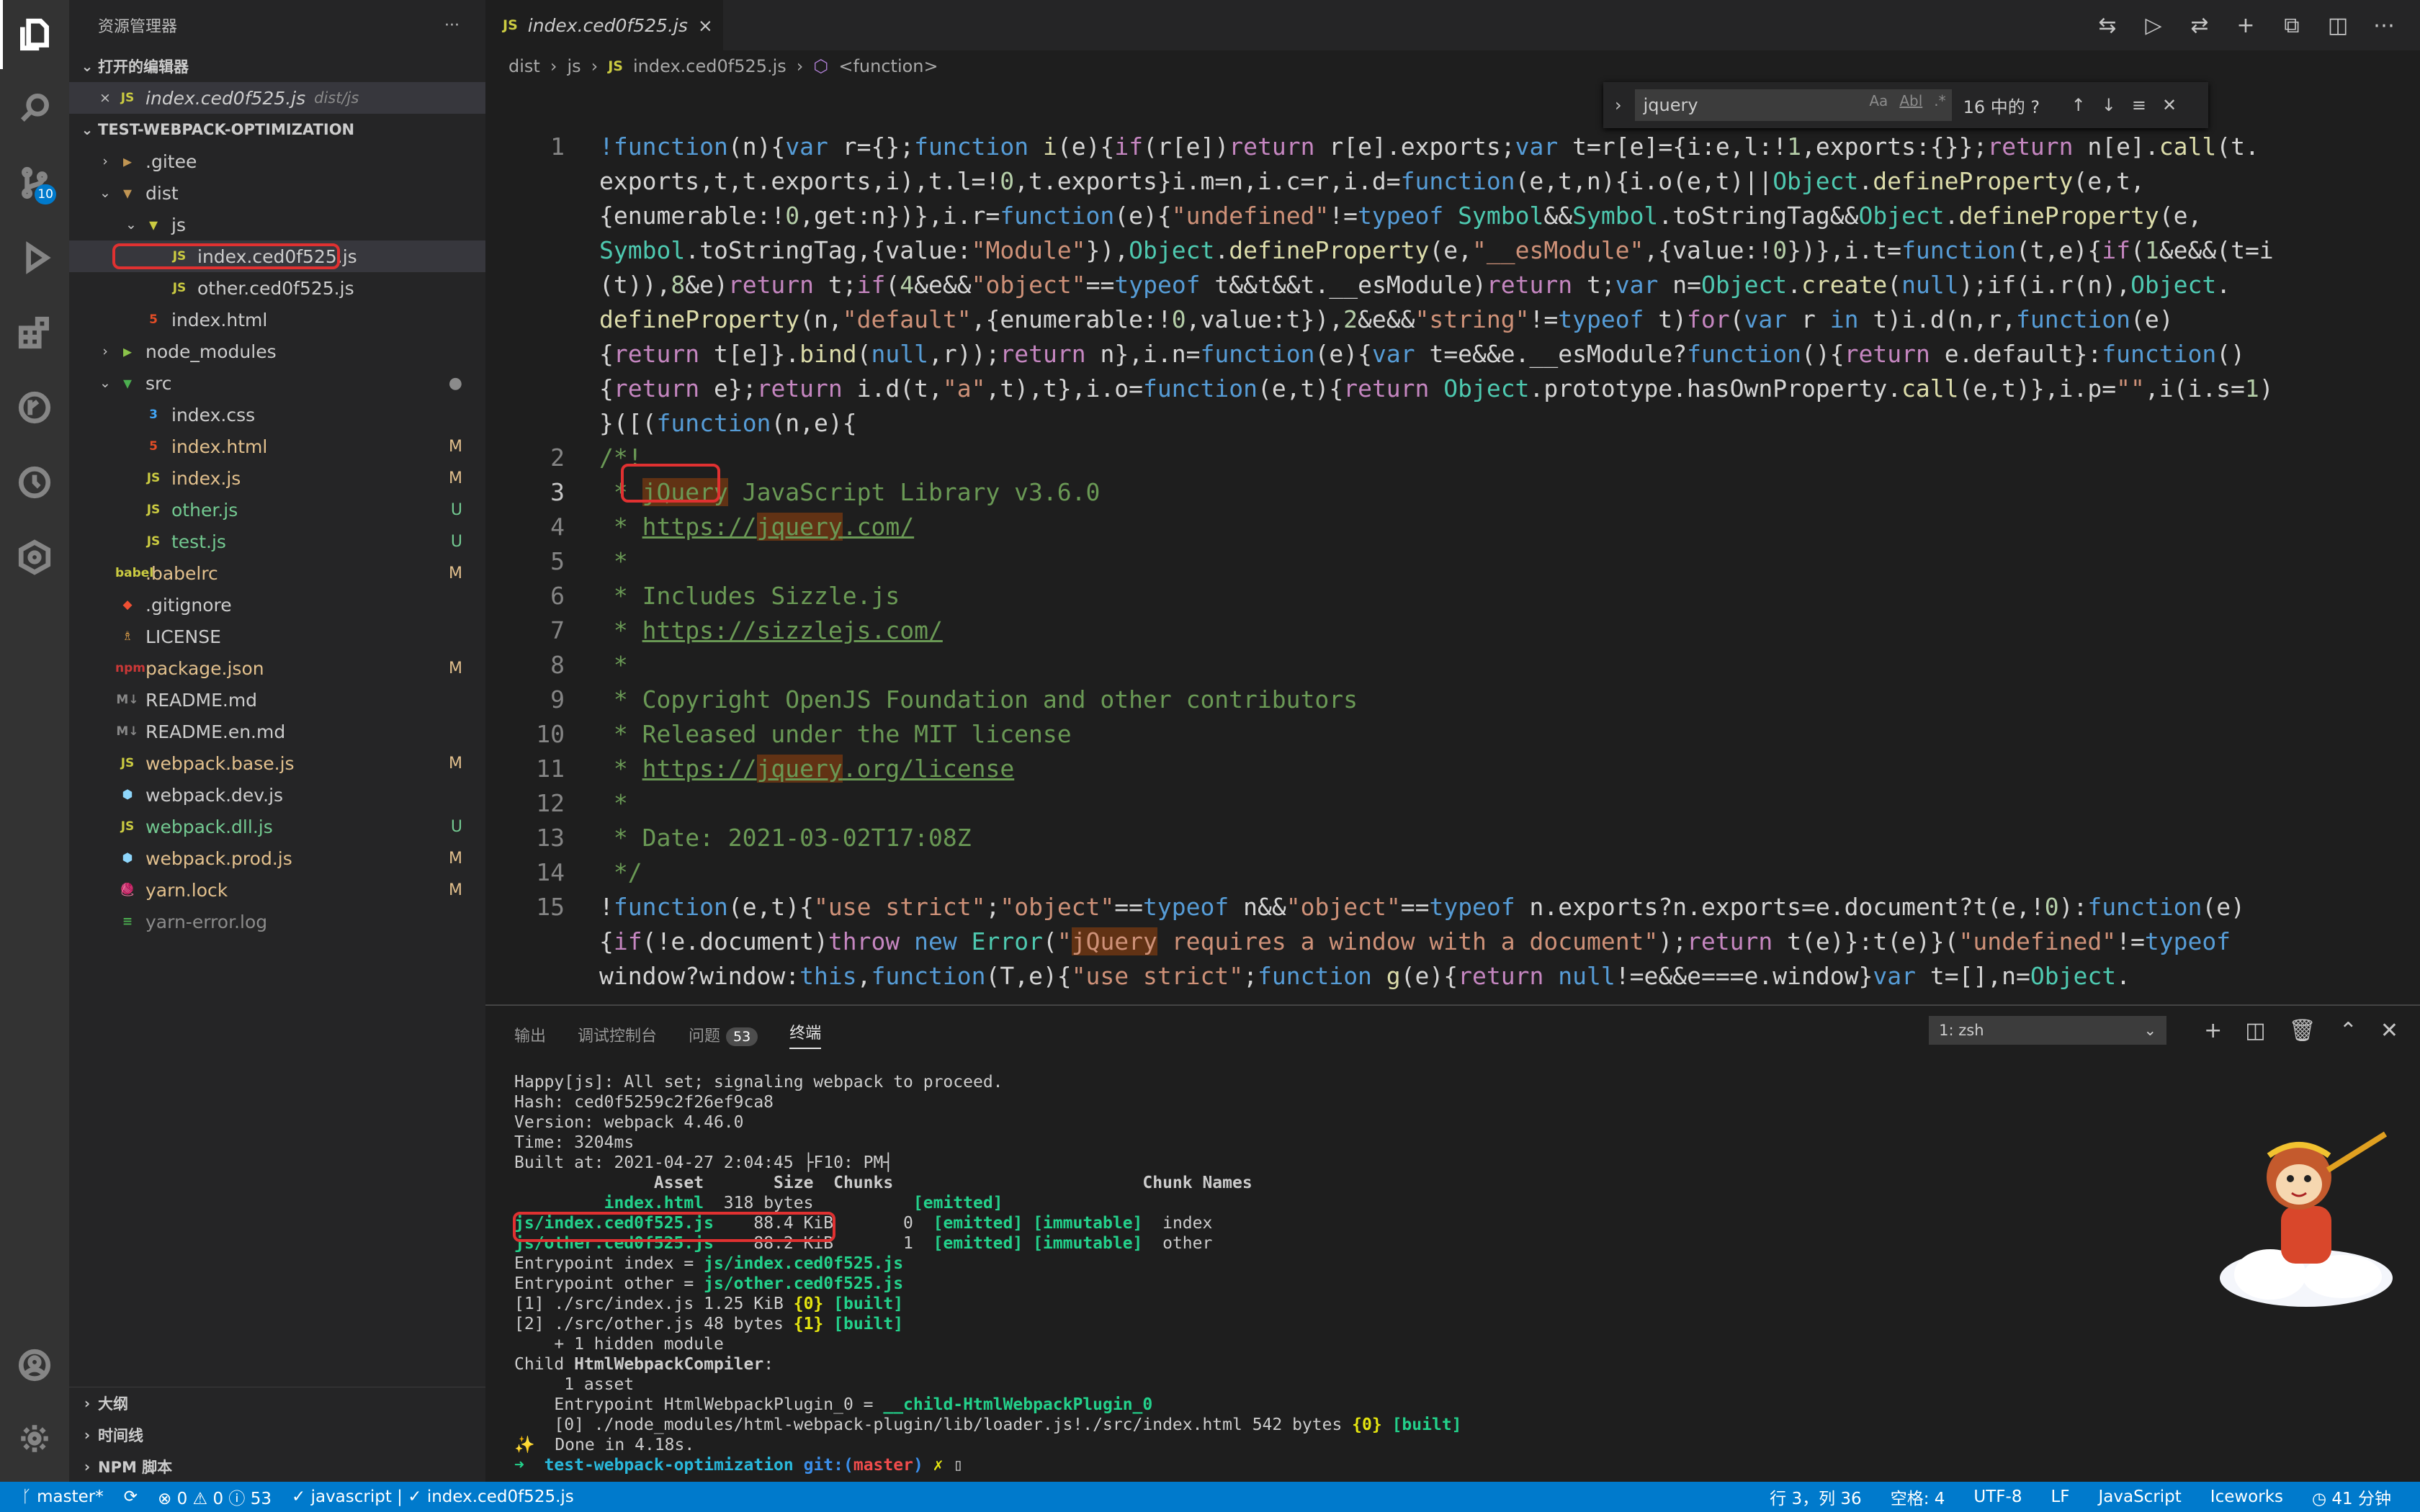  What do you see at coordinates (2169, 105) in the screenshot?
I see `close-icon: ✕` at bounding box center [2169, 105].